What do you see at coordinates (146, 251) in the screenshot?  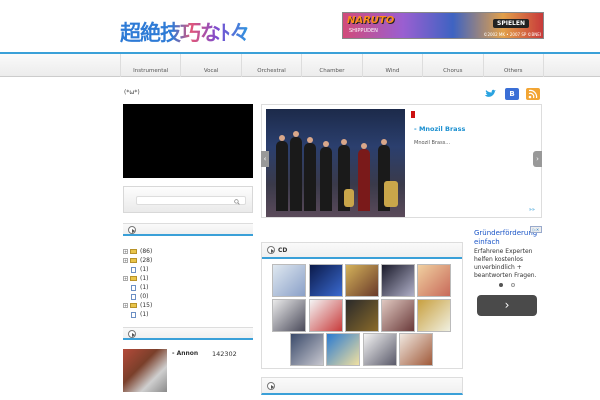 I see `tree-item-count: (86)` at bounding box center [146, 251].